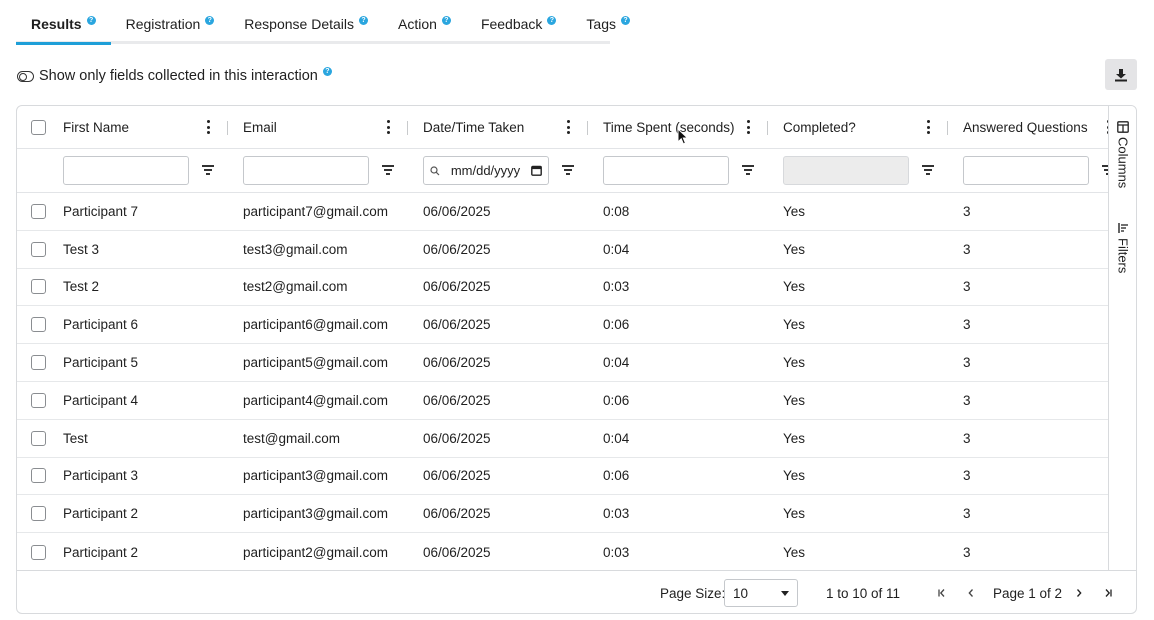 The width and height of the screenshot is (1154, 620). I want to click on tab-results: Results?, so click(63, 25).